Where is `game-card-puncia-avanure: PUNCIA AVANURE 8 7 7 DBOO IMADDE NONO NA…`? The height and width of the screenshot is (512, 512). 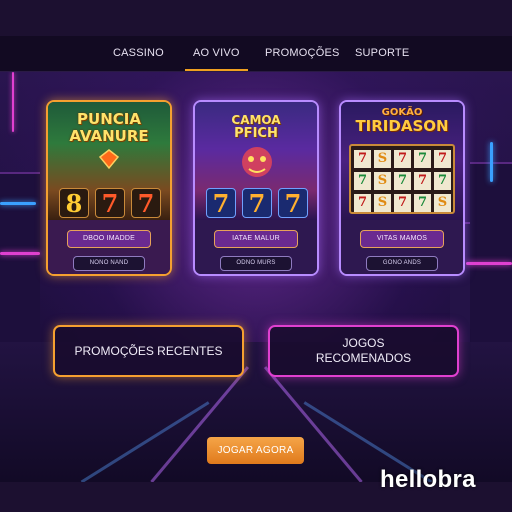
game-card-puncia-avanure: PUNCIA AVANURE 8 7 7 DBOO IMADDE NONO NA… is located at coordinates (109, 188).